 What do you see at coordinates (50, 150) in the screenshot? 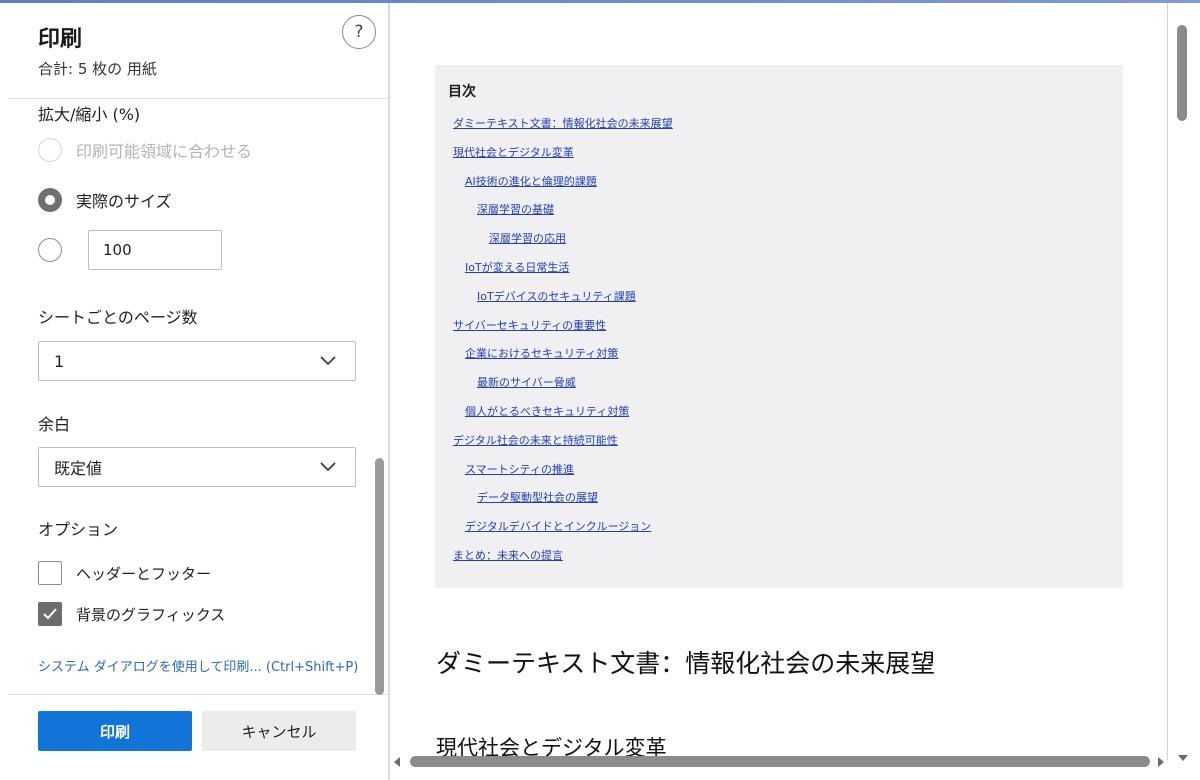
I see `radio-fit-to-page-button` at bounding box center [50, 150].